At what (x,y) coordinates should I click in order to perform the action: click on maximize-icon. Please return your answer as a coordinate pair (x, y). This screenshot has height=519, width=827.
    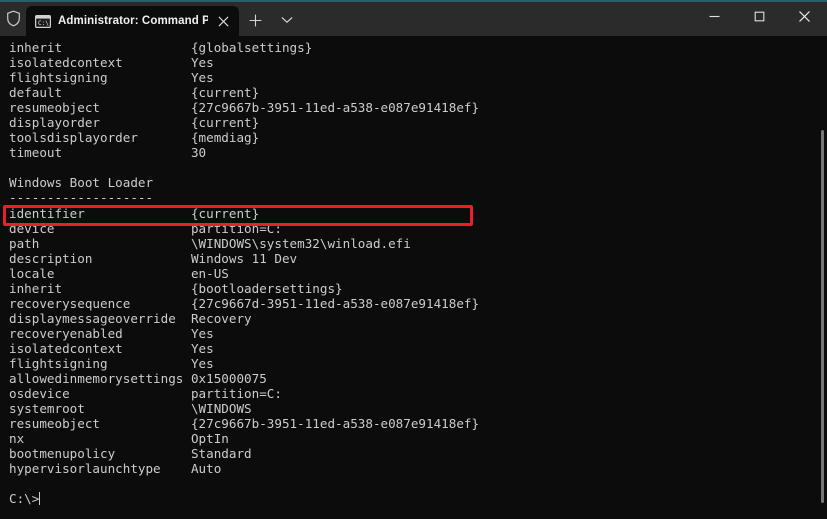
    Looking at the image, I should click on (759, 16).